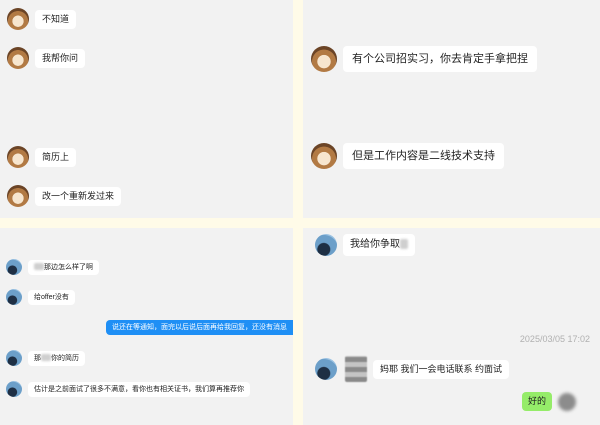 This screenshot has height=425, width=600. What do you see at coordinates (68, 267) in the screenshot?
I see `message-text: 那边怎么样了啊` at bounding box center [68, 267].